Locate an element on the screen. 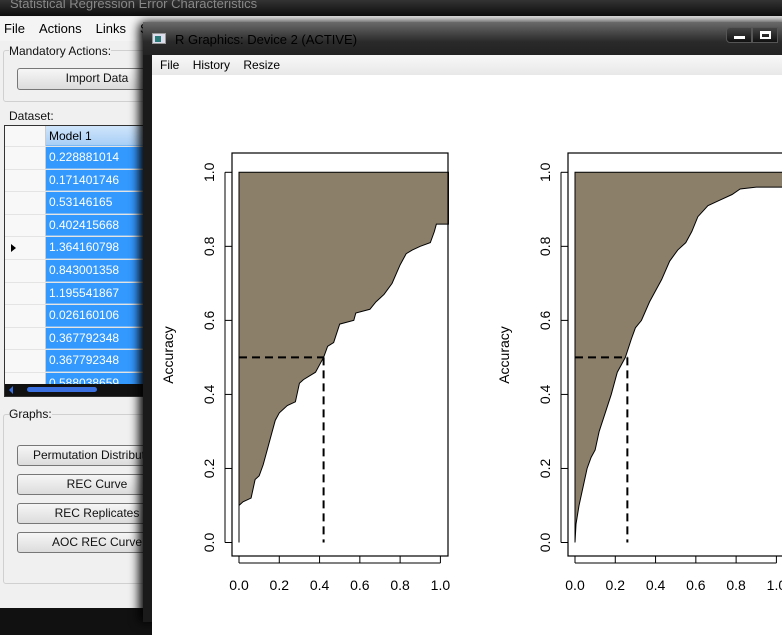 The width and height of the screenshot is (782, 635). menu-actions: Actions is located at coordinates (63, 29).